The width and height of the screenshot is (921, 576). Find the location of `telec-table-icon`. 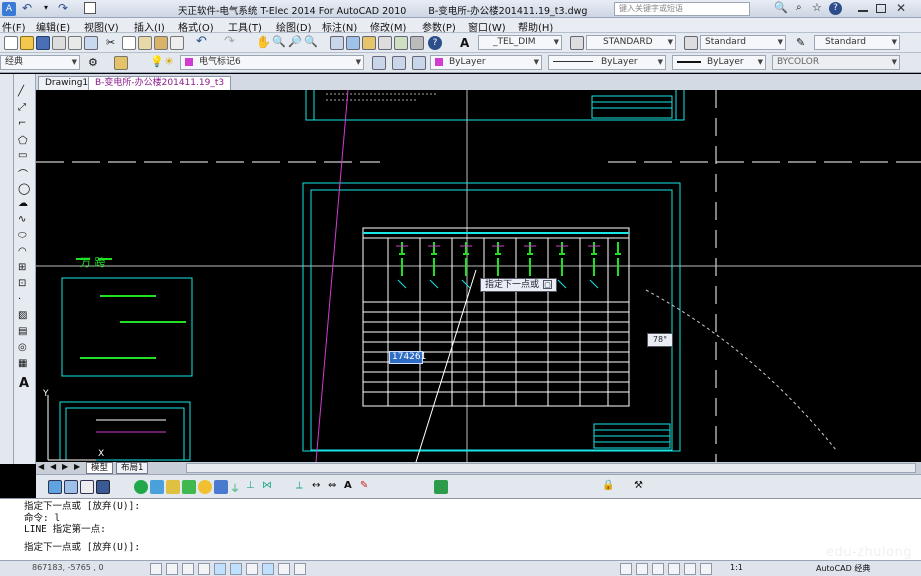

telec-table-icon is located at coordinates (441, 487).